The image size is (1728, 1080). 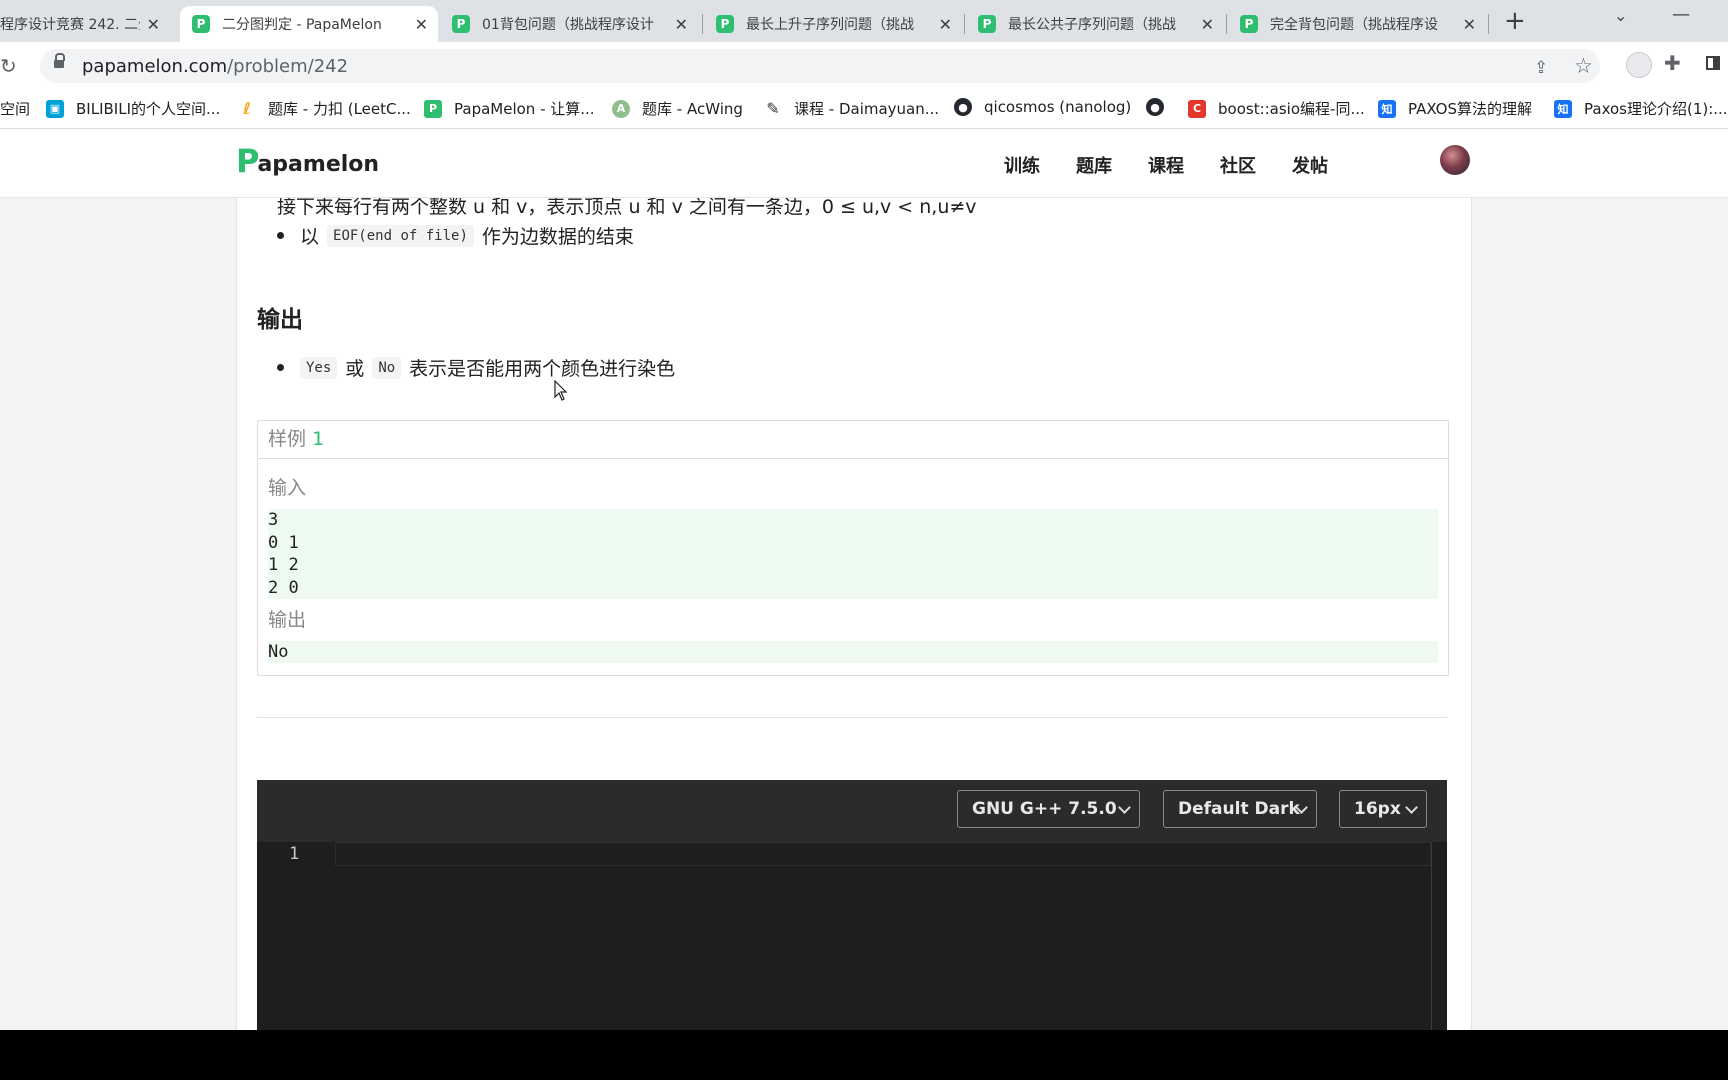 I want to click on tab-title: 完全背包问题（挑战程序设, so click(x=1354, y=25).